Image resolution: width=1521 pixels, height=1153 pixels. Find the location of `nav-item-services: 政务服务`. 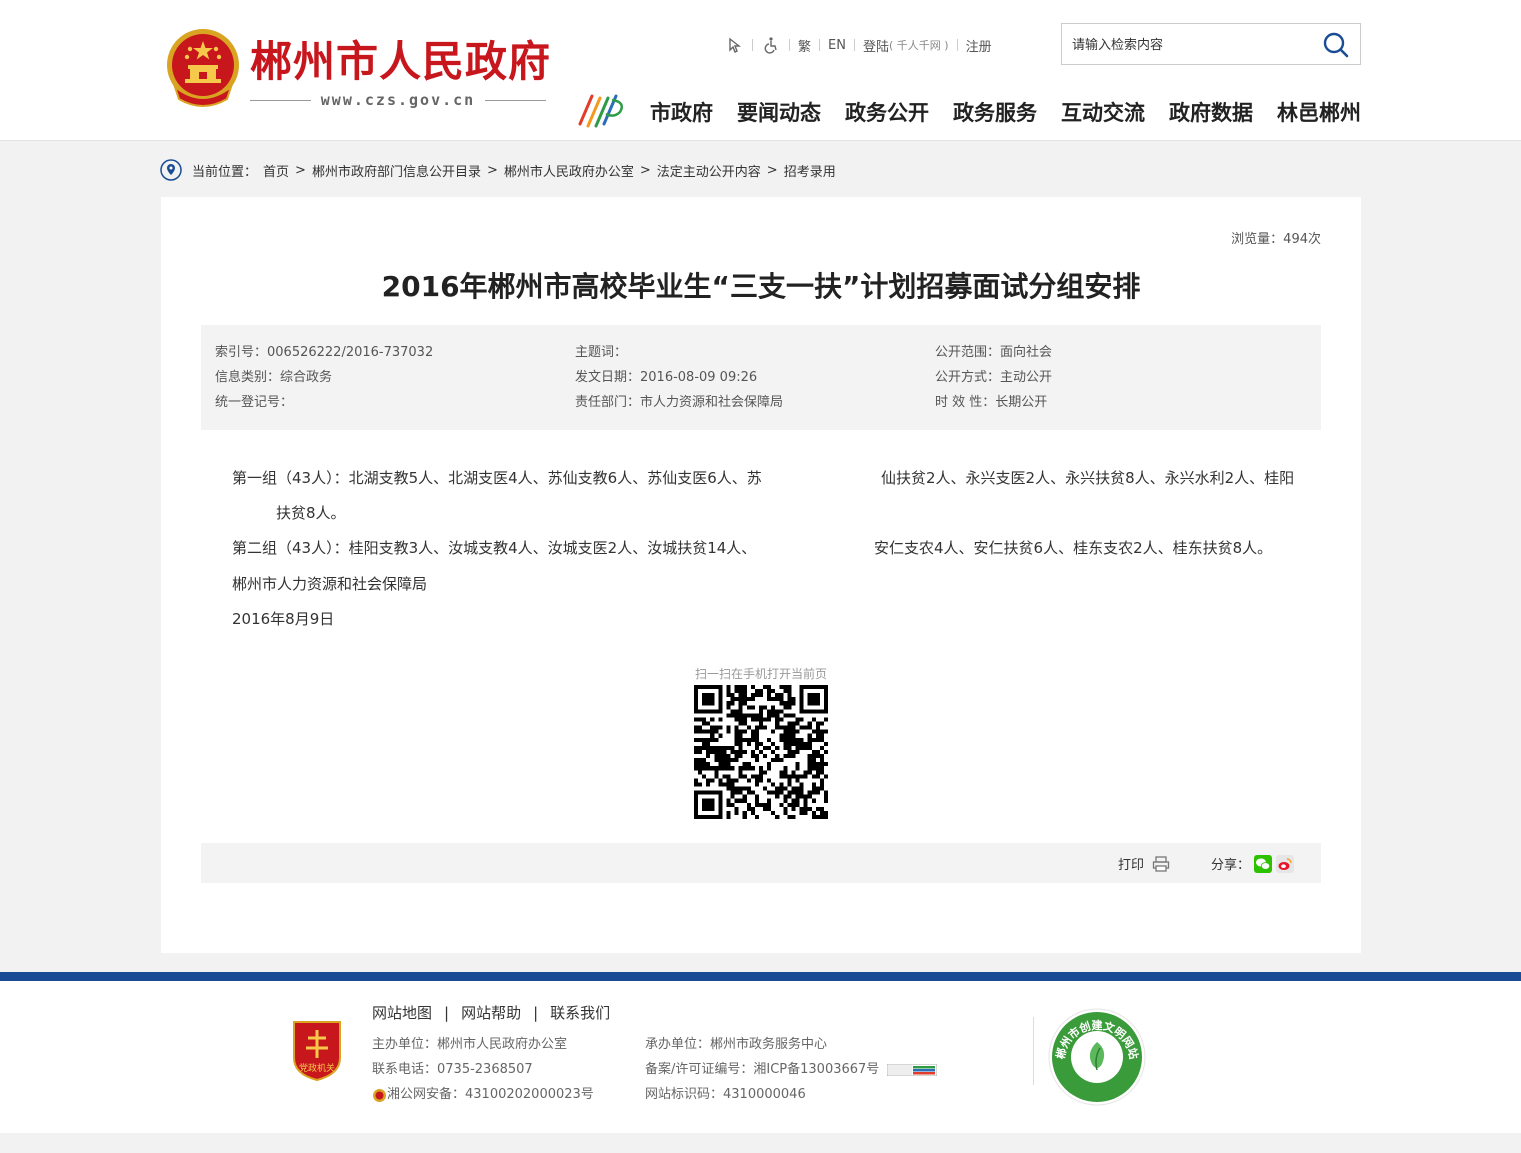

nav-item-services: 政务服务 is located at coordinates (995, 112).